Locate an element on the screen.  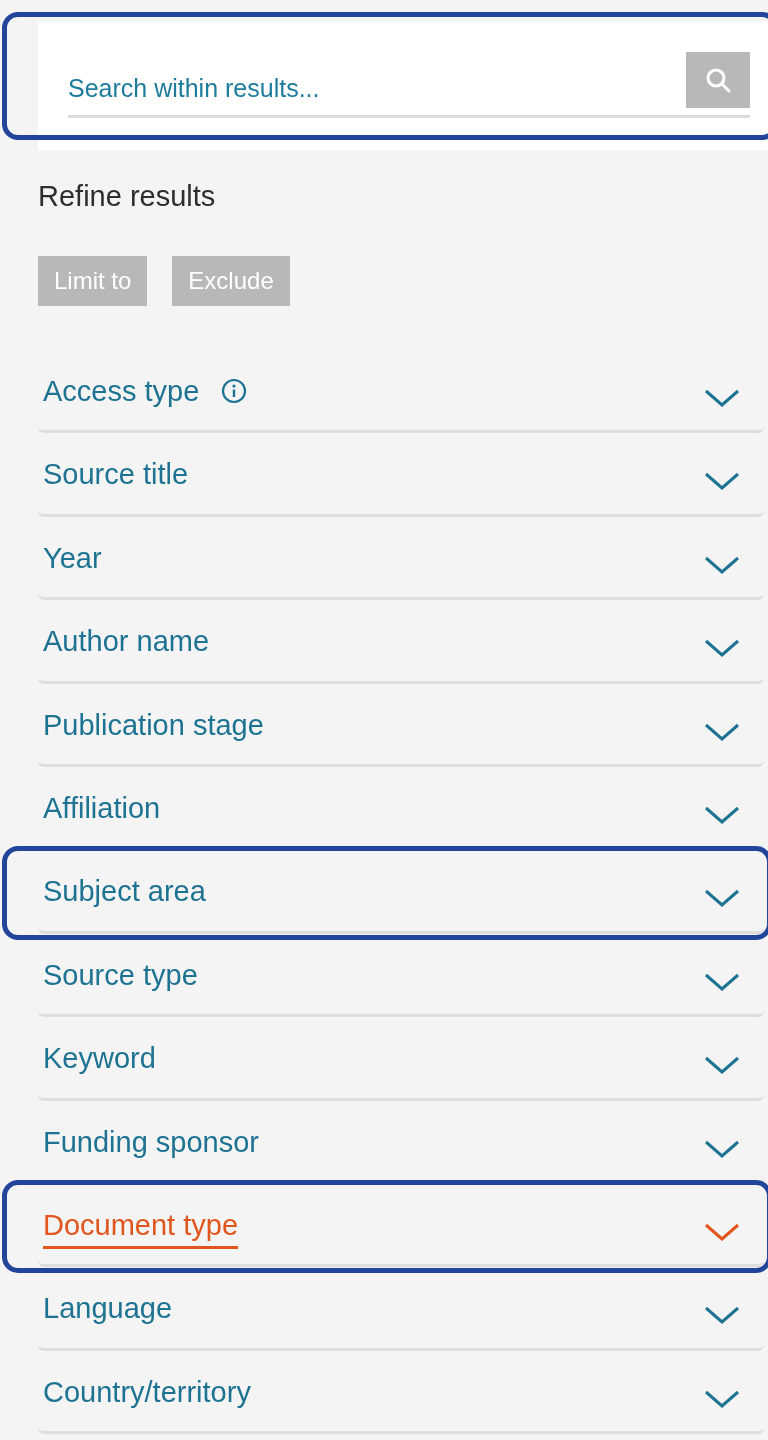
filter-row: Funding sponsor is located at coordinates (401, 1142).